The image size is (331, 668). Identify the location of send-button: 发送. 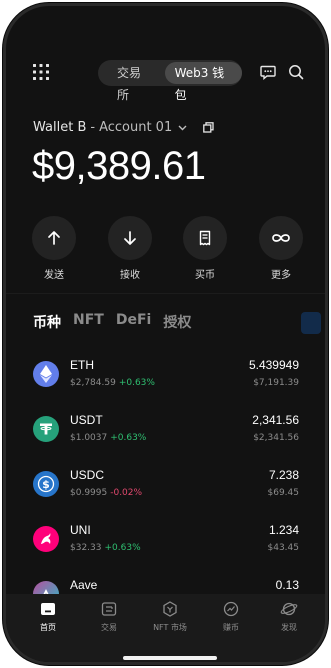
(54, 248).